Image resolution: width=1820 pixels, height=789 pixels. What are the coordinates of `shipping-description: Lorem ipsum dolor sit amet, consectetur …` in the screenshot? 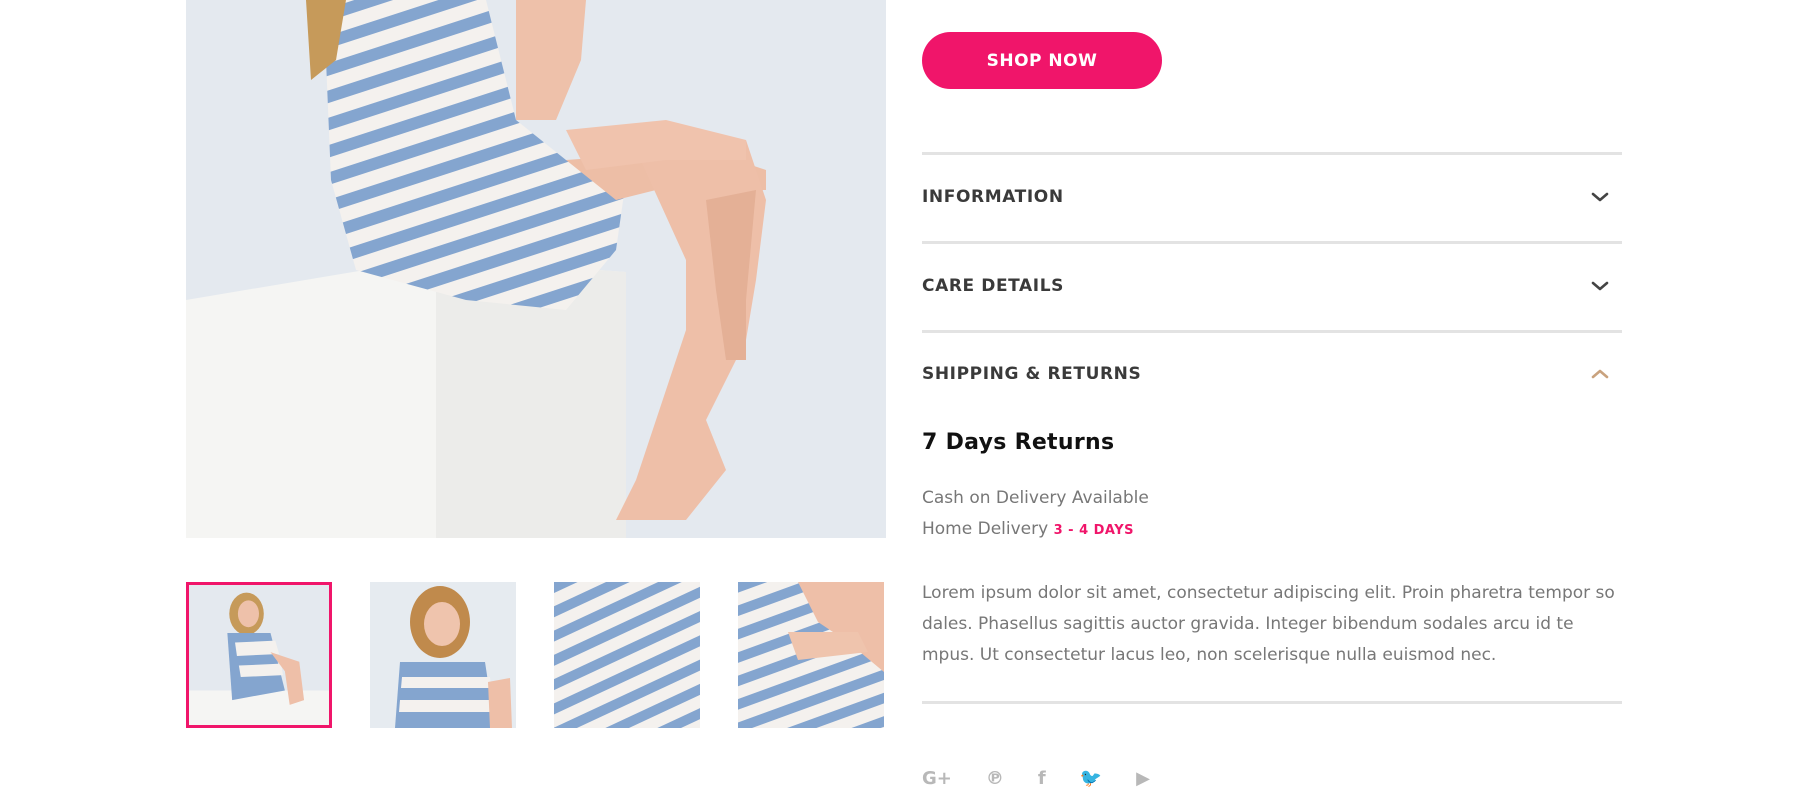 It's located at (1268, 624).